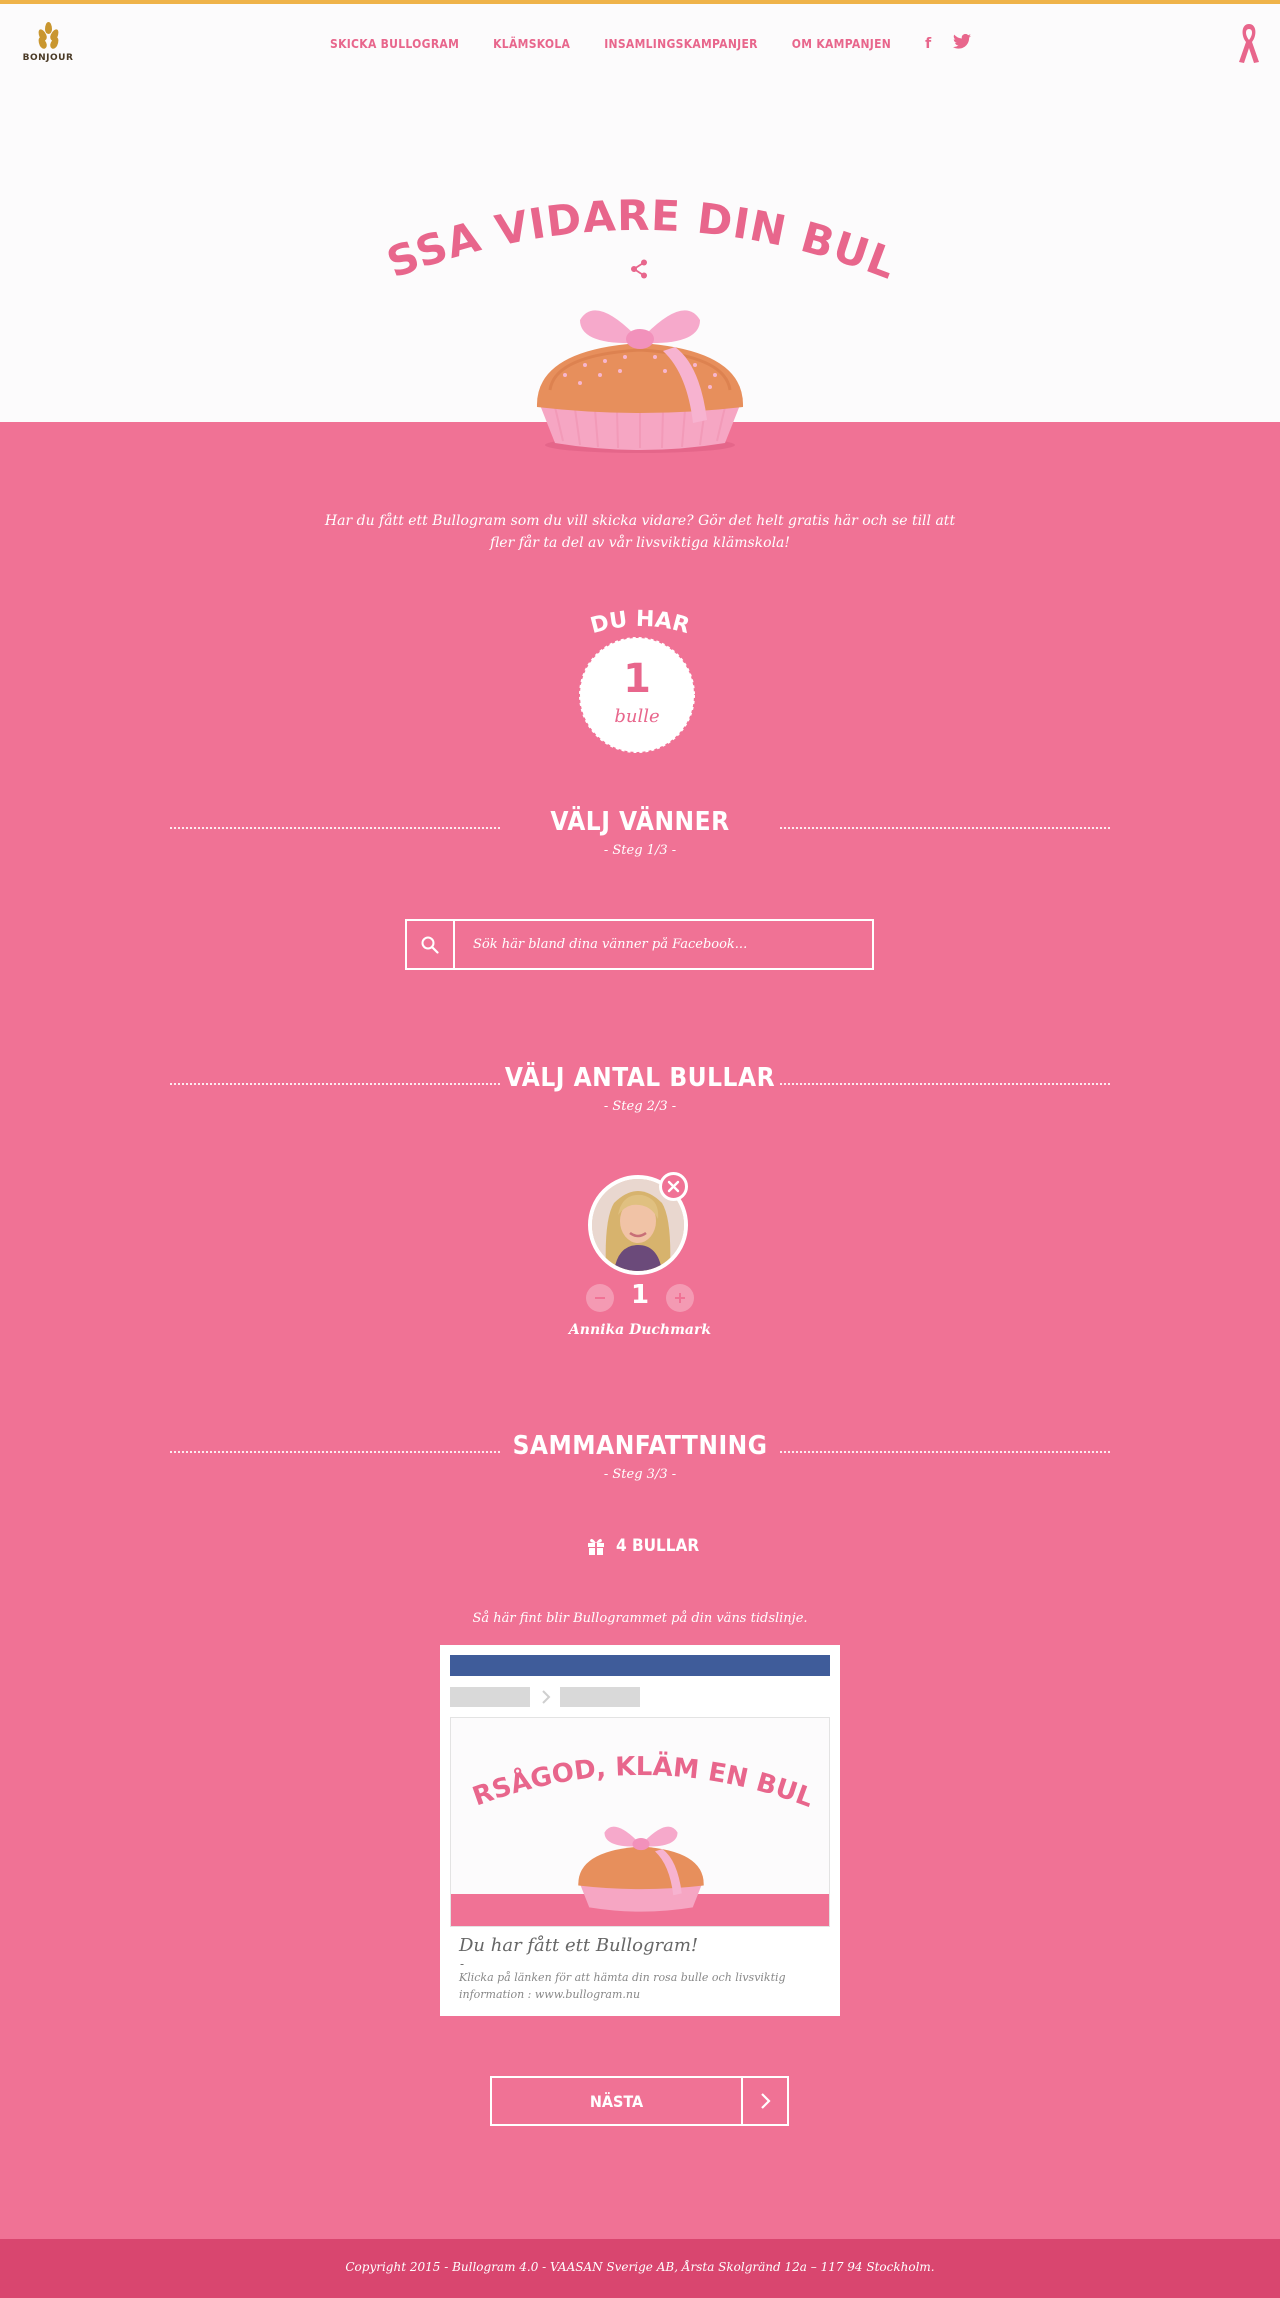 This screenshot has width=1280, height=2298. What do you see at coordinates (640, 1474) in the screenshot?
I see `step-3-label: - Steg 3/3 -` at bounding box center [640, 1474].